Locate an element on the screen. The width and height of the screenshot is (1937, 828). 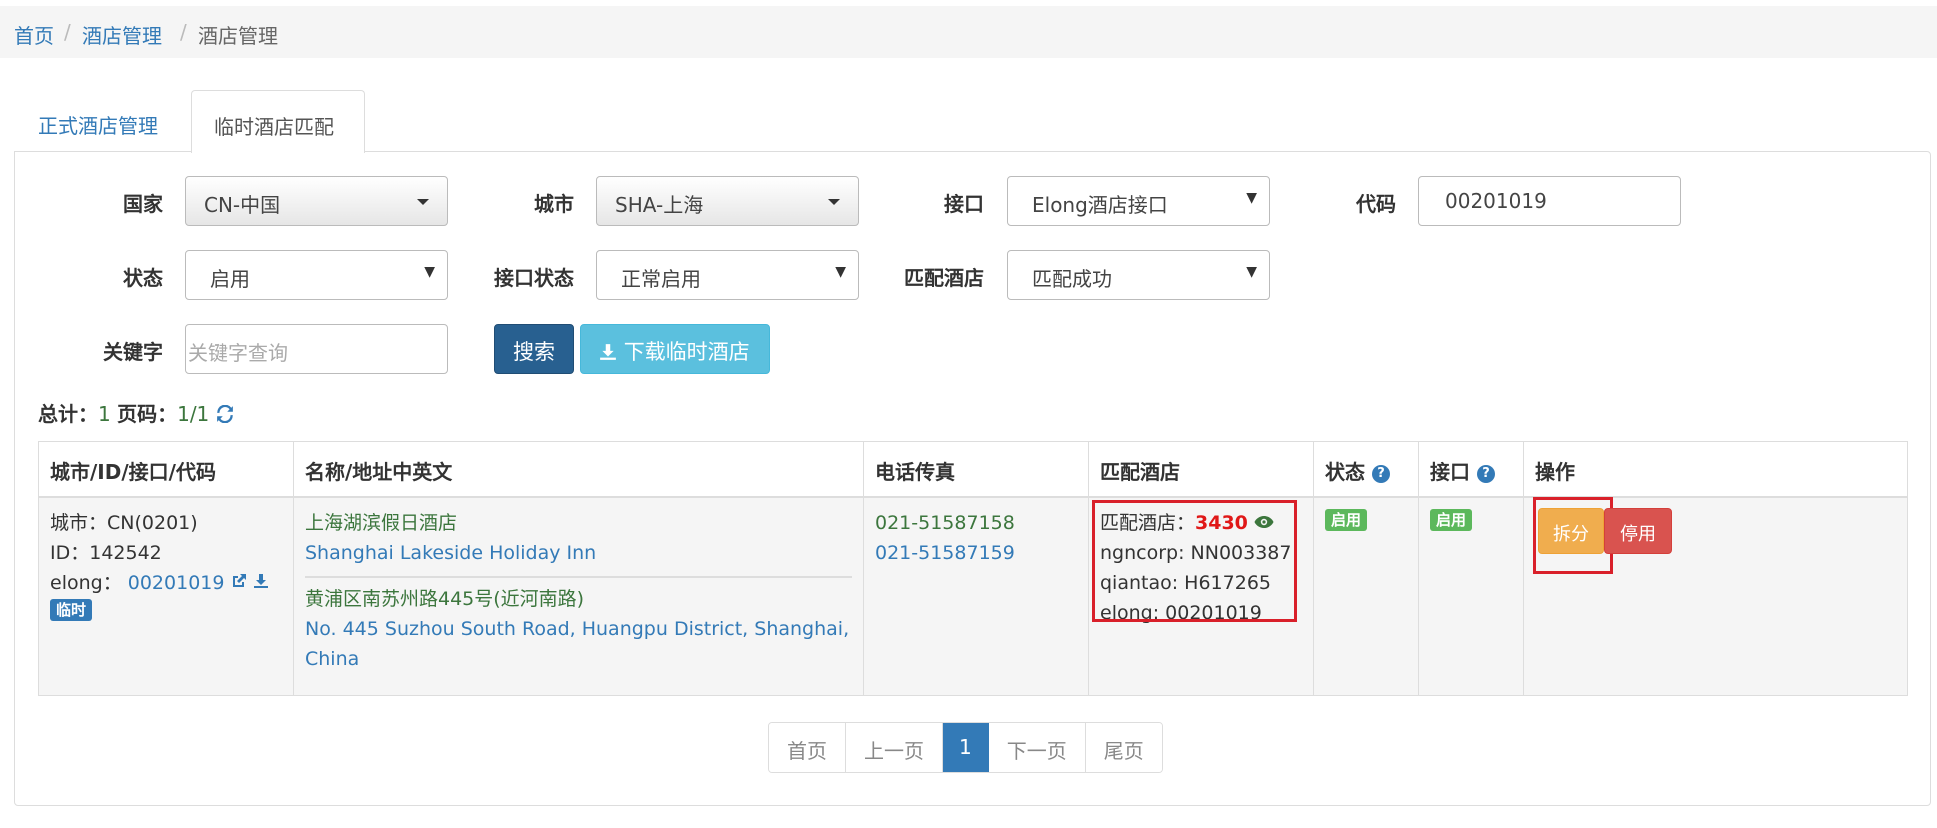
col-header-interface-label: 接口 is located at coordinates (1450, 472).